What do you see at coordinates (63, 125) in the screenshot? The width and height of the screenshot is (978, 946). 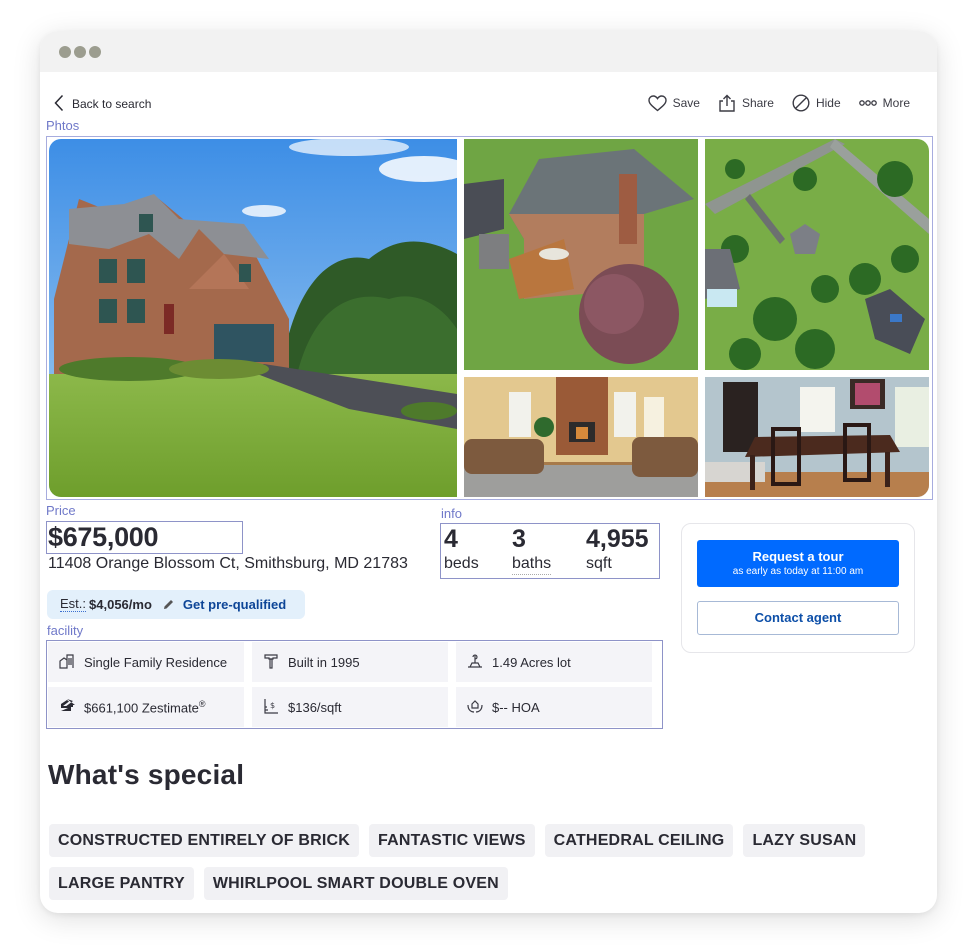 I see `photos-section-label: Phtos` at bounding box center [63, 125].